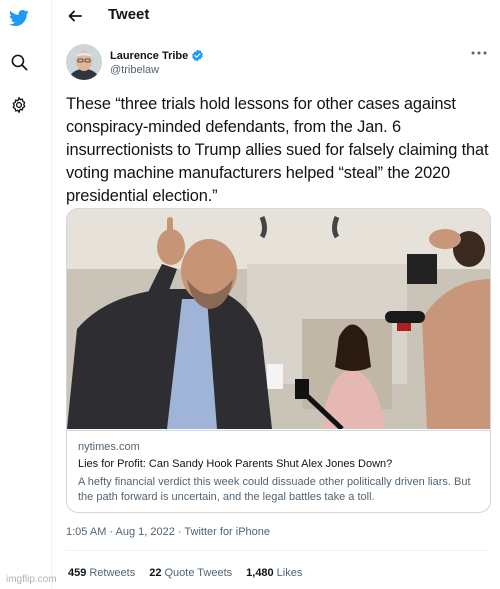 The height and width of the screenshot is (589, 500). I want to click on likes-label: Likes, so click(289, 573).